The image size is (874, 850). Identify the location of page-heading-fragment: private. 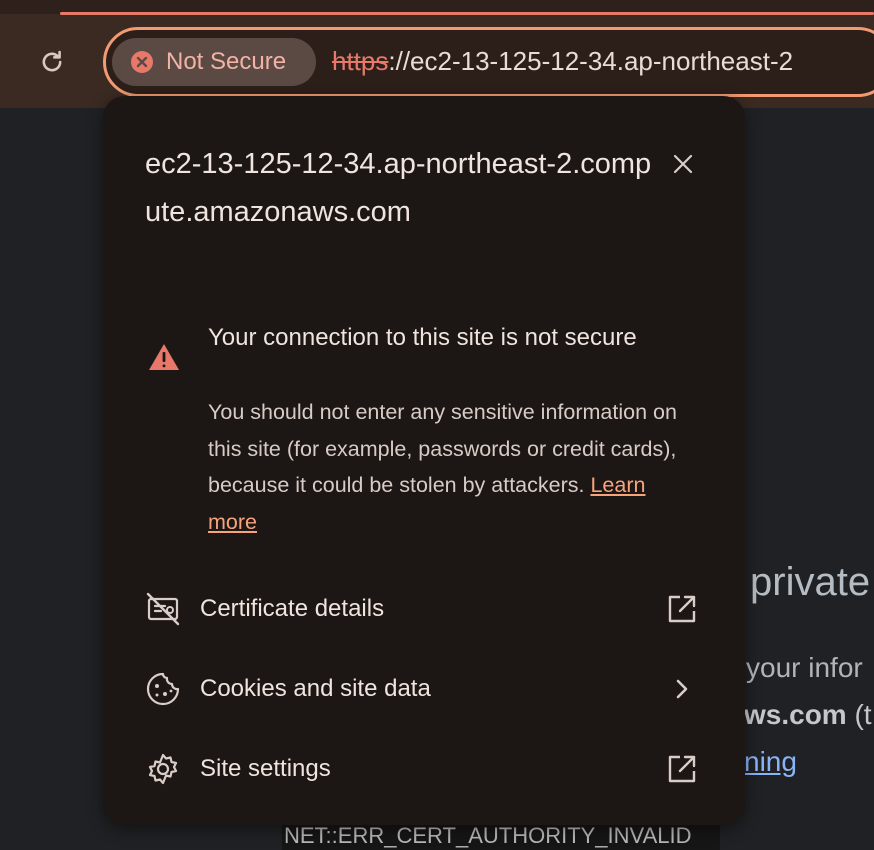
(810, 582).